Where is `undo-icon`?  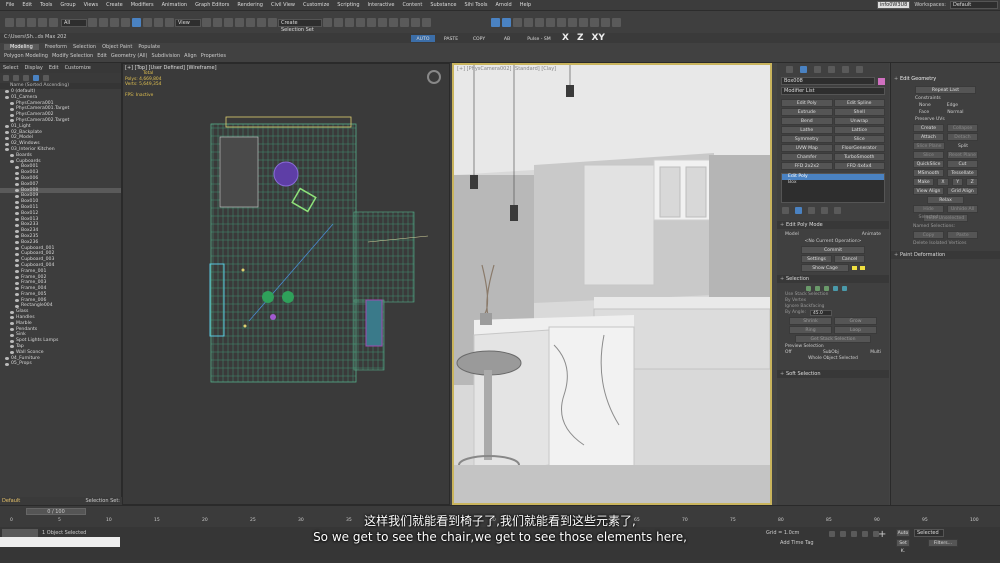
undo-icon is located at coordinates (9, 22).